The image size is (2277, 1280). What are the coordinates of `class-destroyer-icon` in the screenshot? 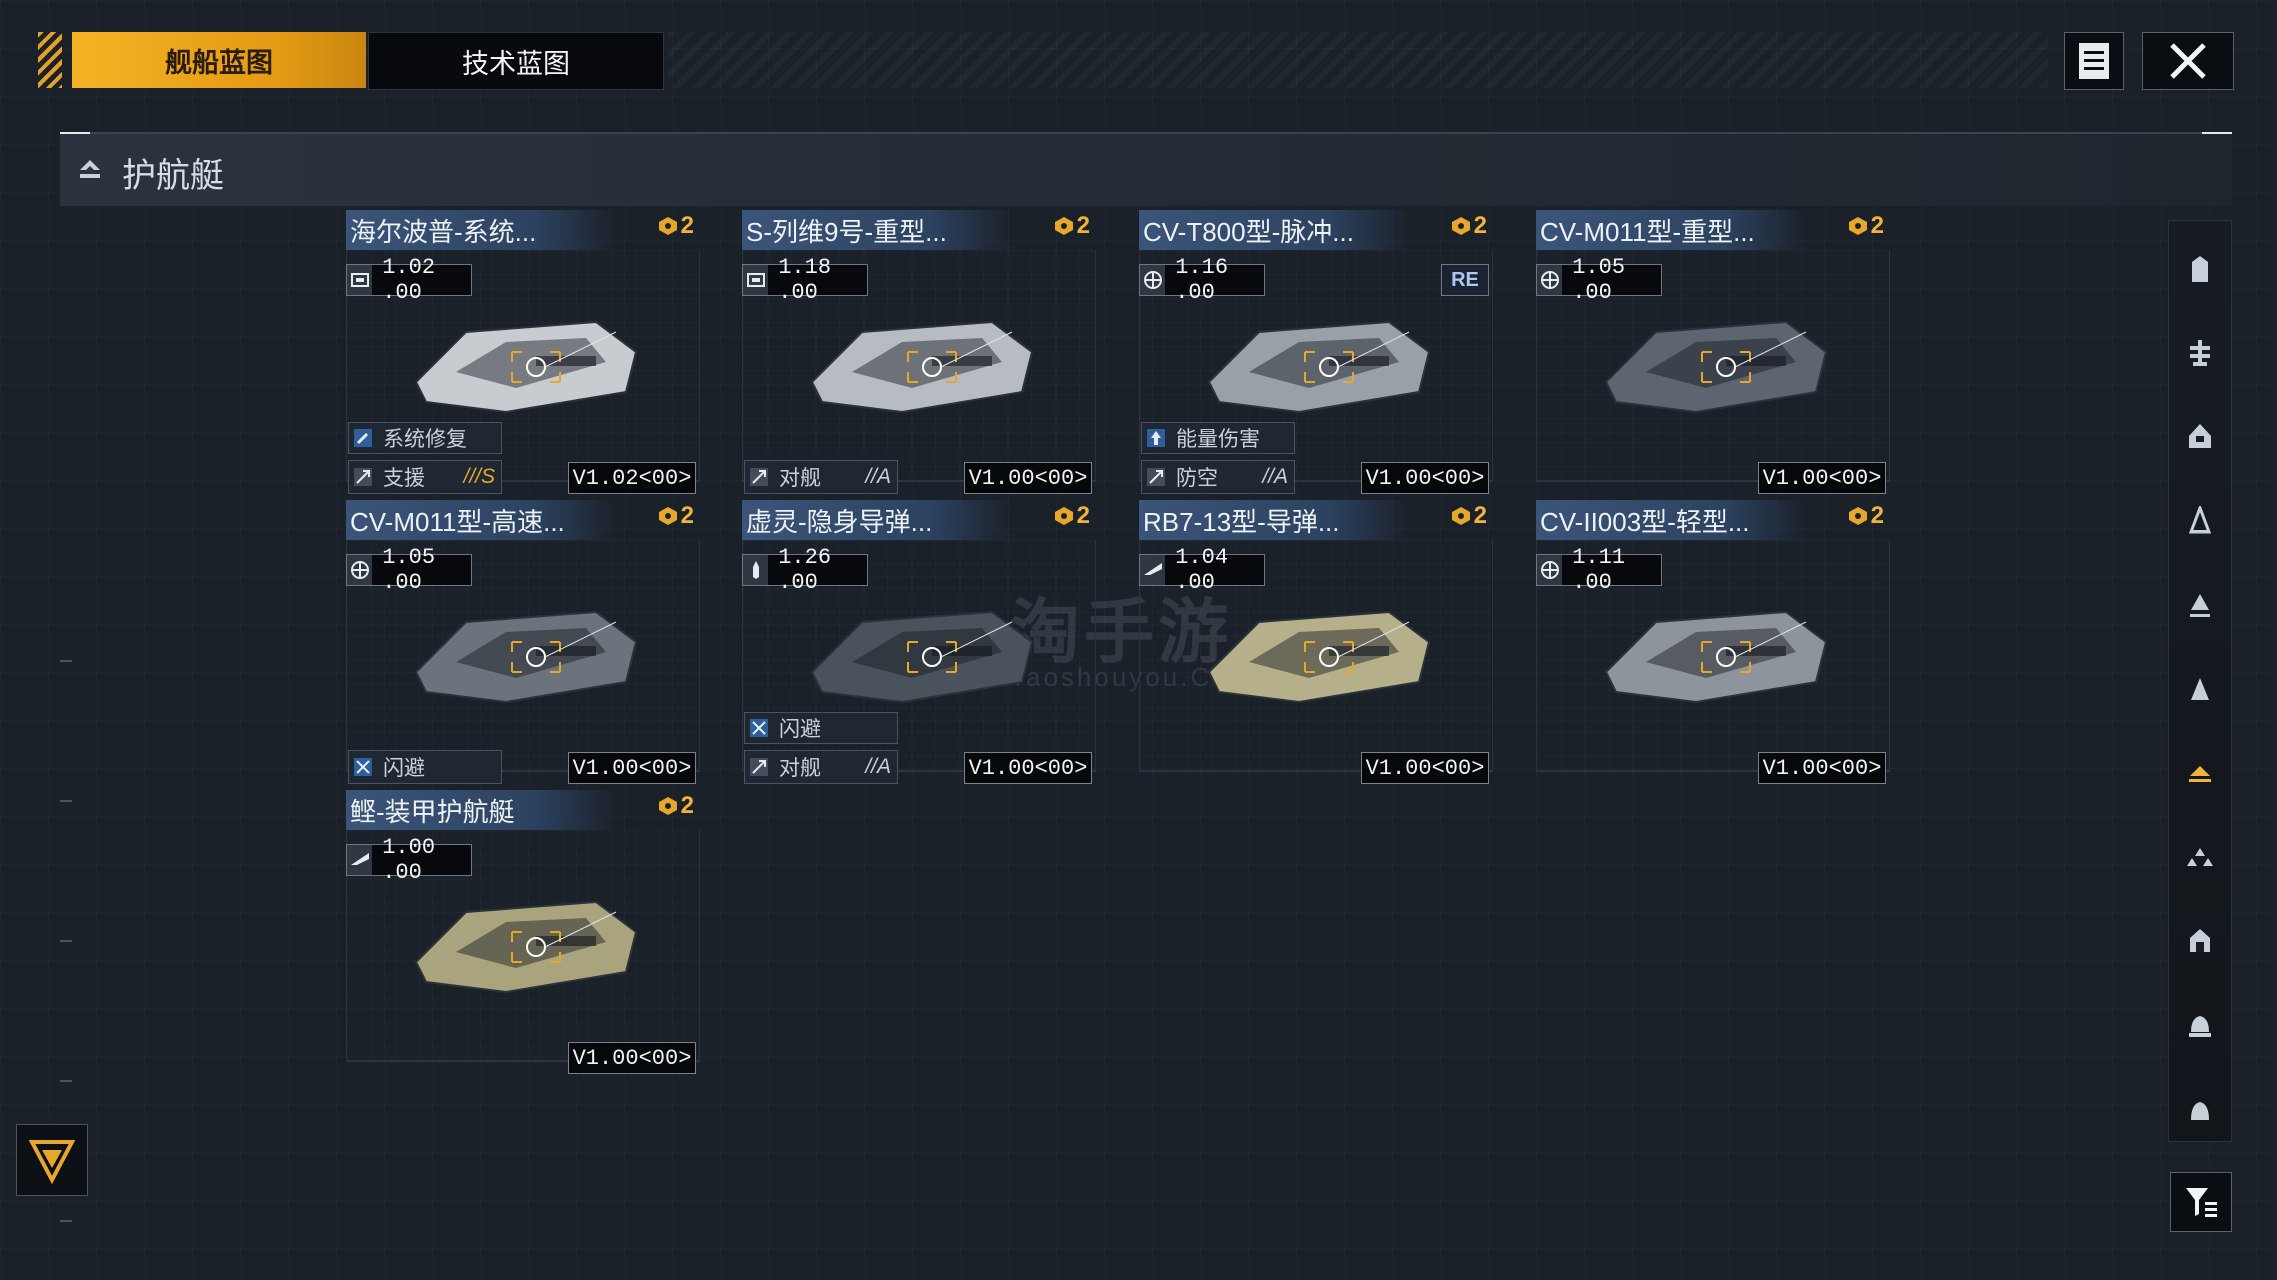 It's located at (2200, 521).